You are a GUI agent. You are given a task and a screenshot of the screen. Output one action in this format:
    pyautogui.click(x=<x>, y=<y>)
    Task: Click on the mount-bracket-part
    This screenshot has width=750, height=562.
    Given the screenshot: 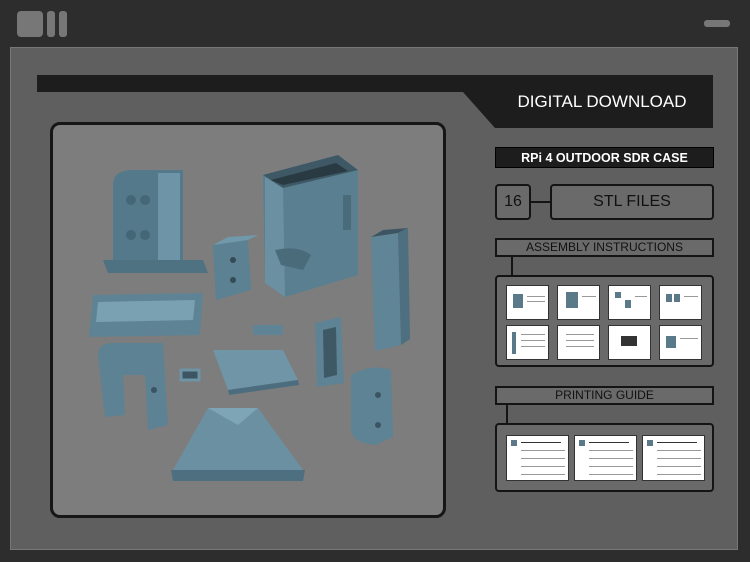 What is the action you would take?
    pyautogui.click(x=155, y=221)
    